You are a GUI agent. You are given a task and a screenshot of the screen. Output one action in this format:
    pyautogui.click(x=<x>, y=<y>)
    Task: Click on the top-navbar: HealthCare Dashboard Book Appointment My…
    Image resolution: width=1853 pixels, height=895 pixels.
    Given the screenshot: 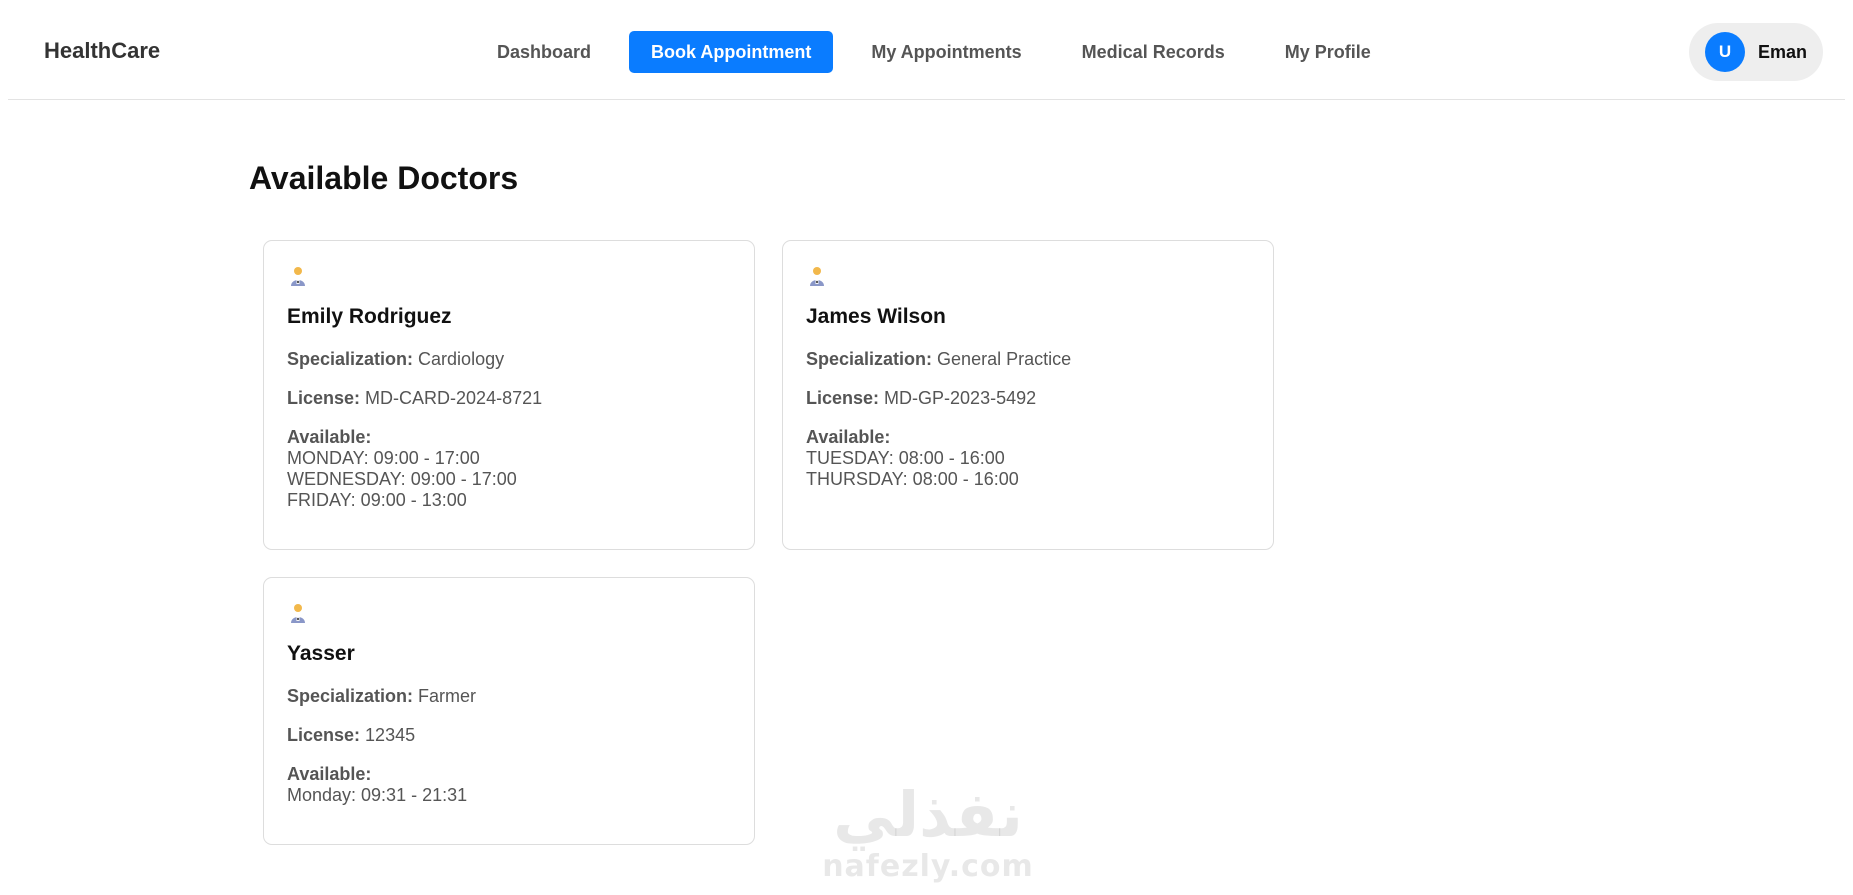 What is the action you would take?
    pyautogui.click(x=926, y=50)
    